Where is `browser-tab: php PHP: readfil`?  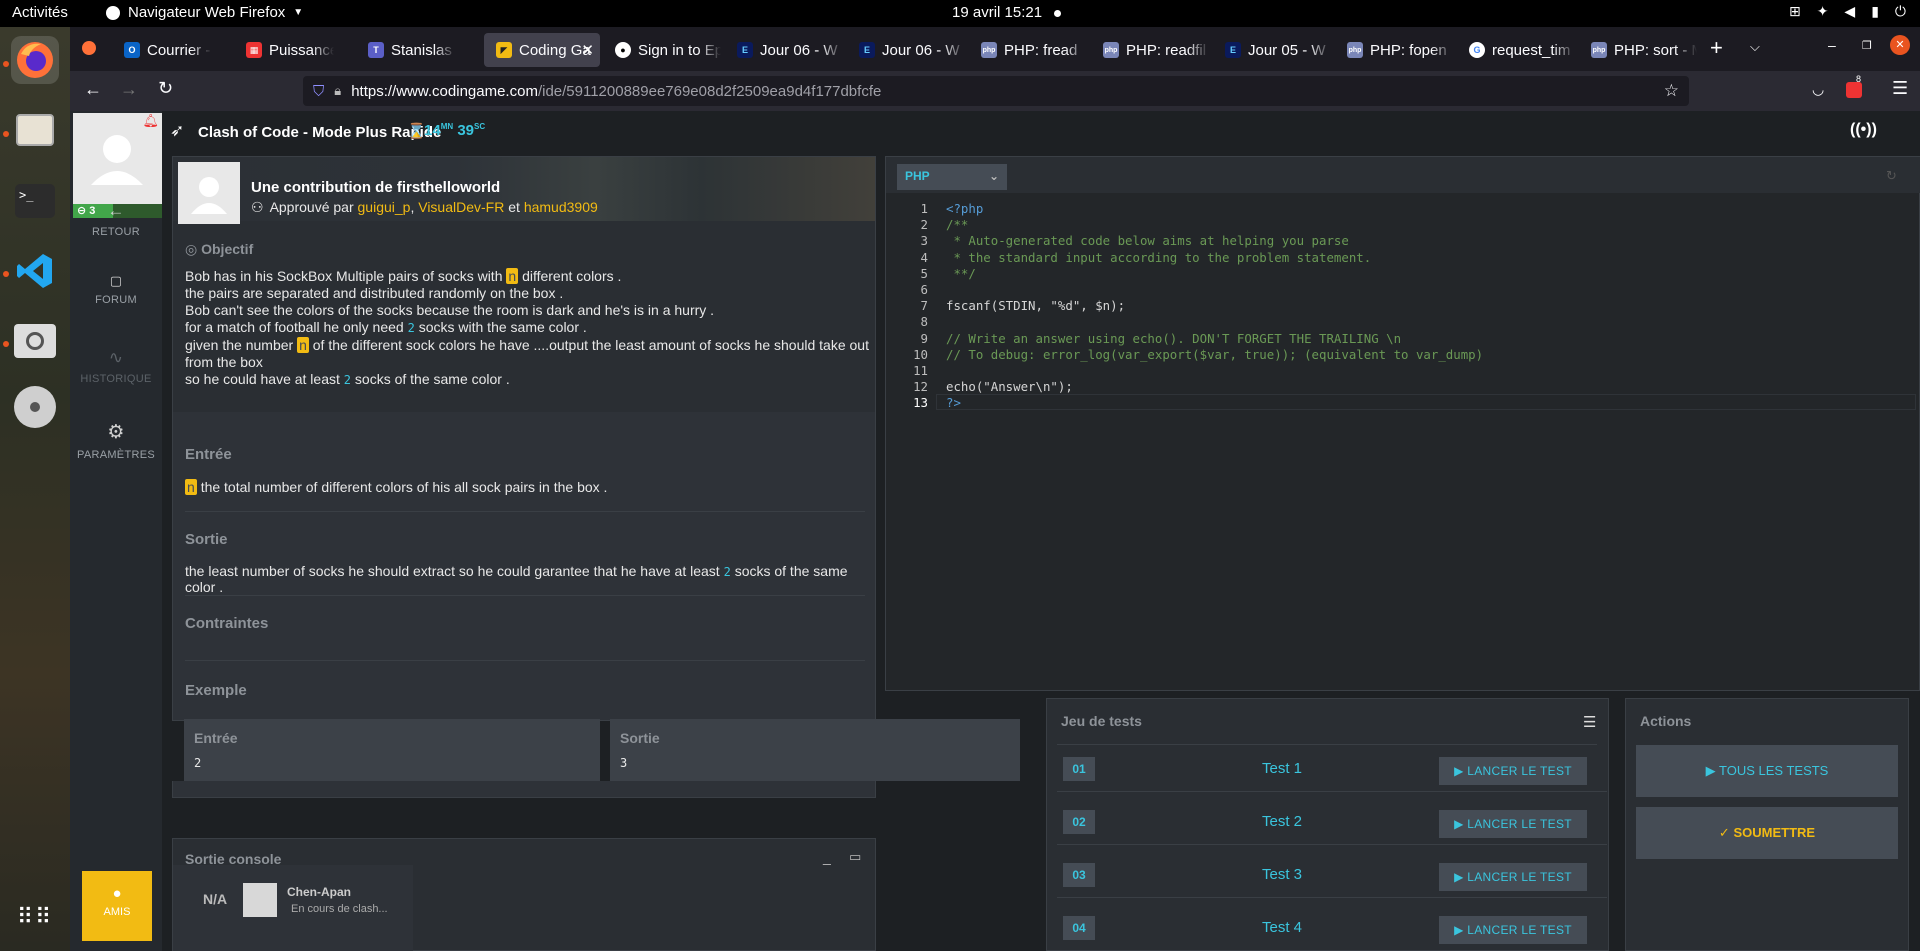 browser-tab: php PHP: readfil is located at coordinates (1150, 50).